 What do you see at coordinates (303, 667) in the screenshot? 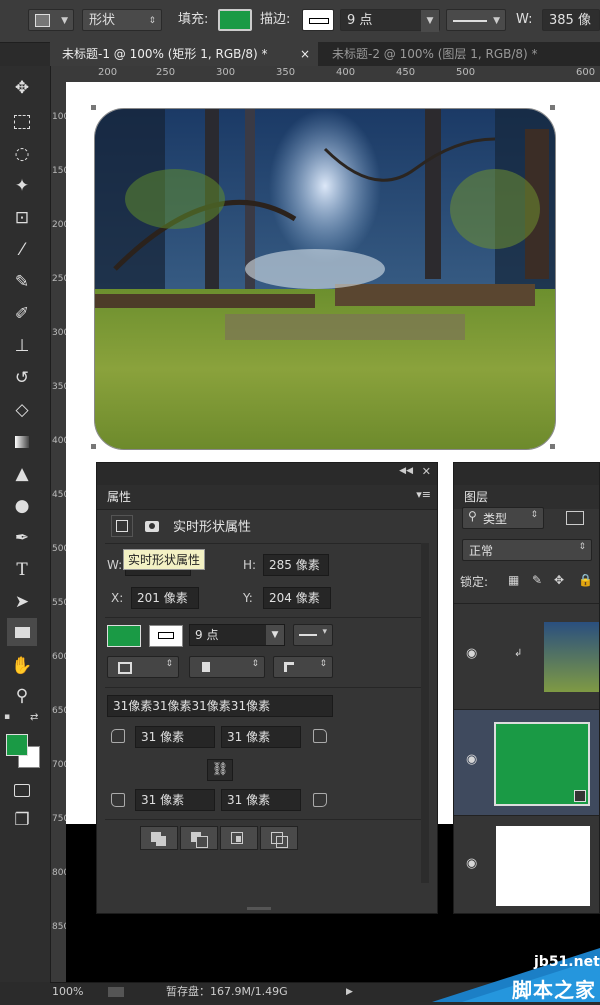
I see `stroke-corners-select: ⇕` at bounding box center [303, 667].